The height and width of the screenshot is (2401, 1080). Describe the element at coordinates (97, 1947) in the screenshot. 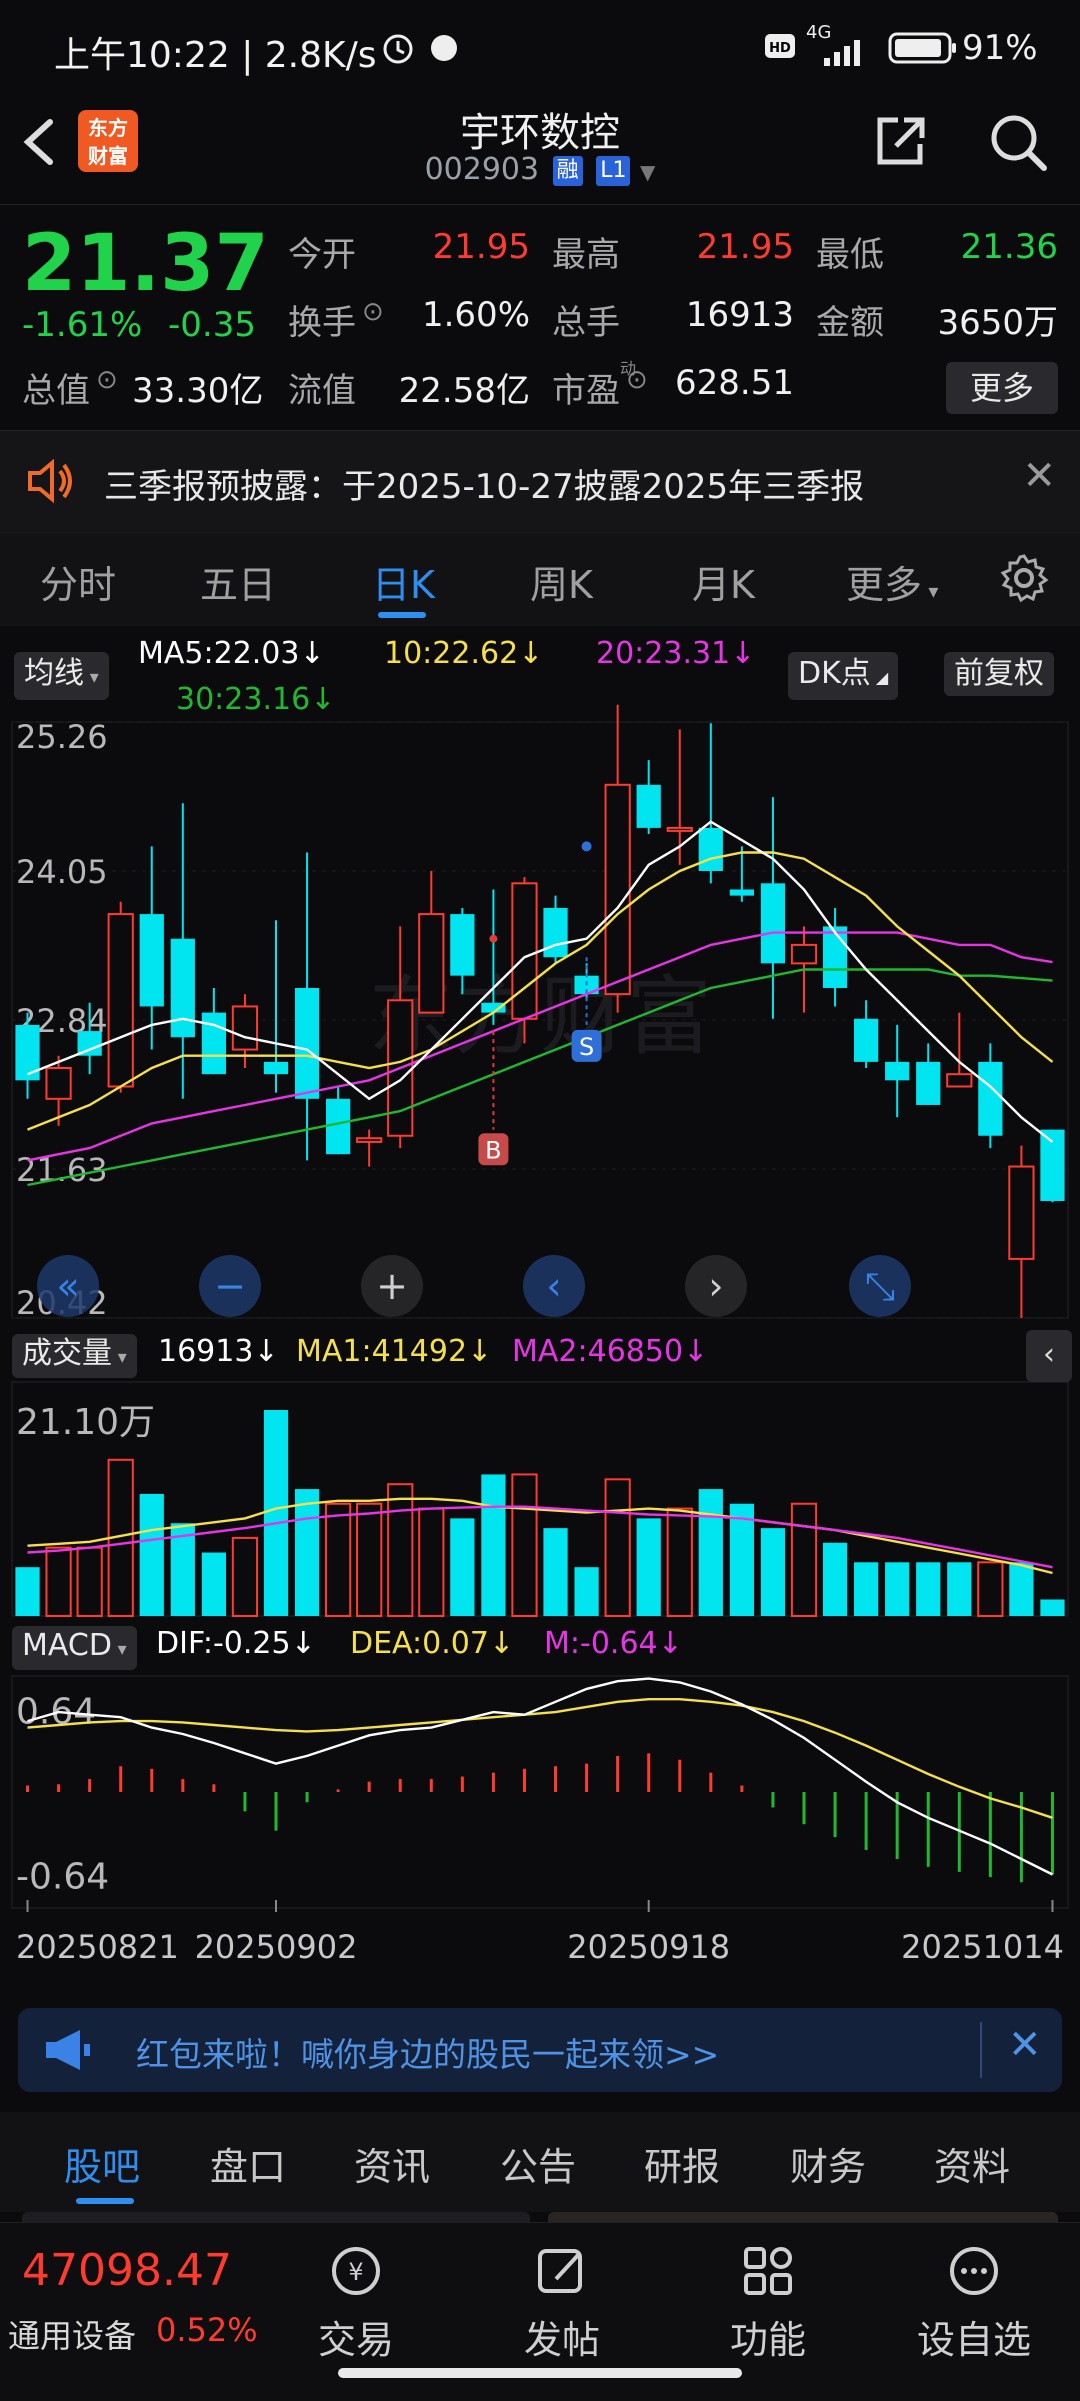

I see `x-tick-label: 20250821` at that location.